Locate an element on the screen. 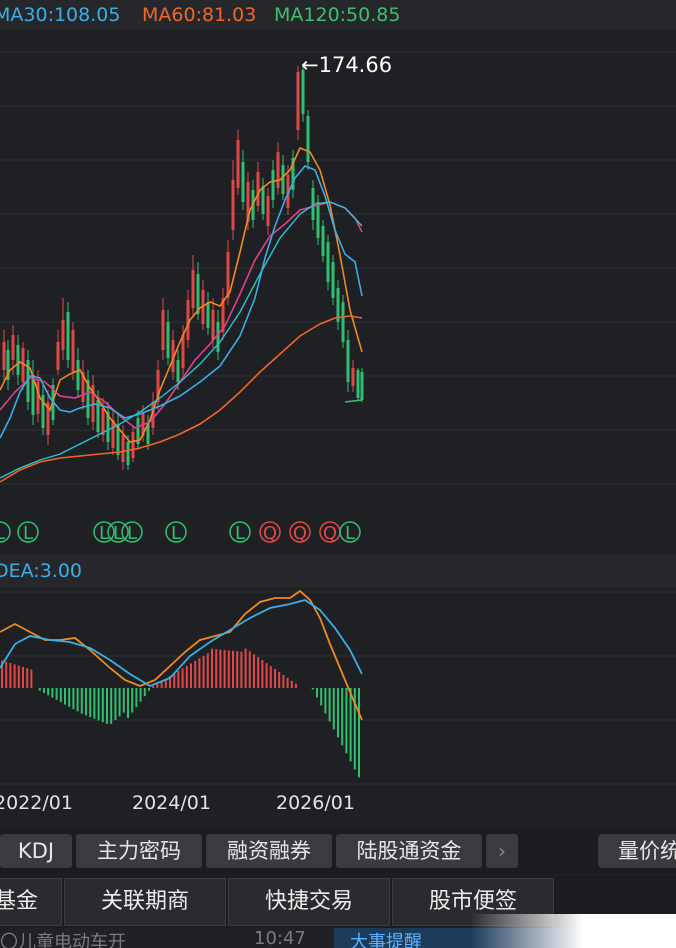 This screenshot has width=676, height=948. signal-markers: LLLLLLLQQQL is located at coordinates (180, 532).